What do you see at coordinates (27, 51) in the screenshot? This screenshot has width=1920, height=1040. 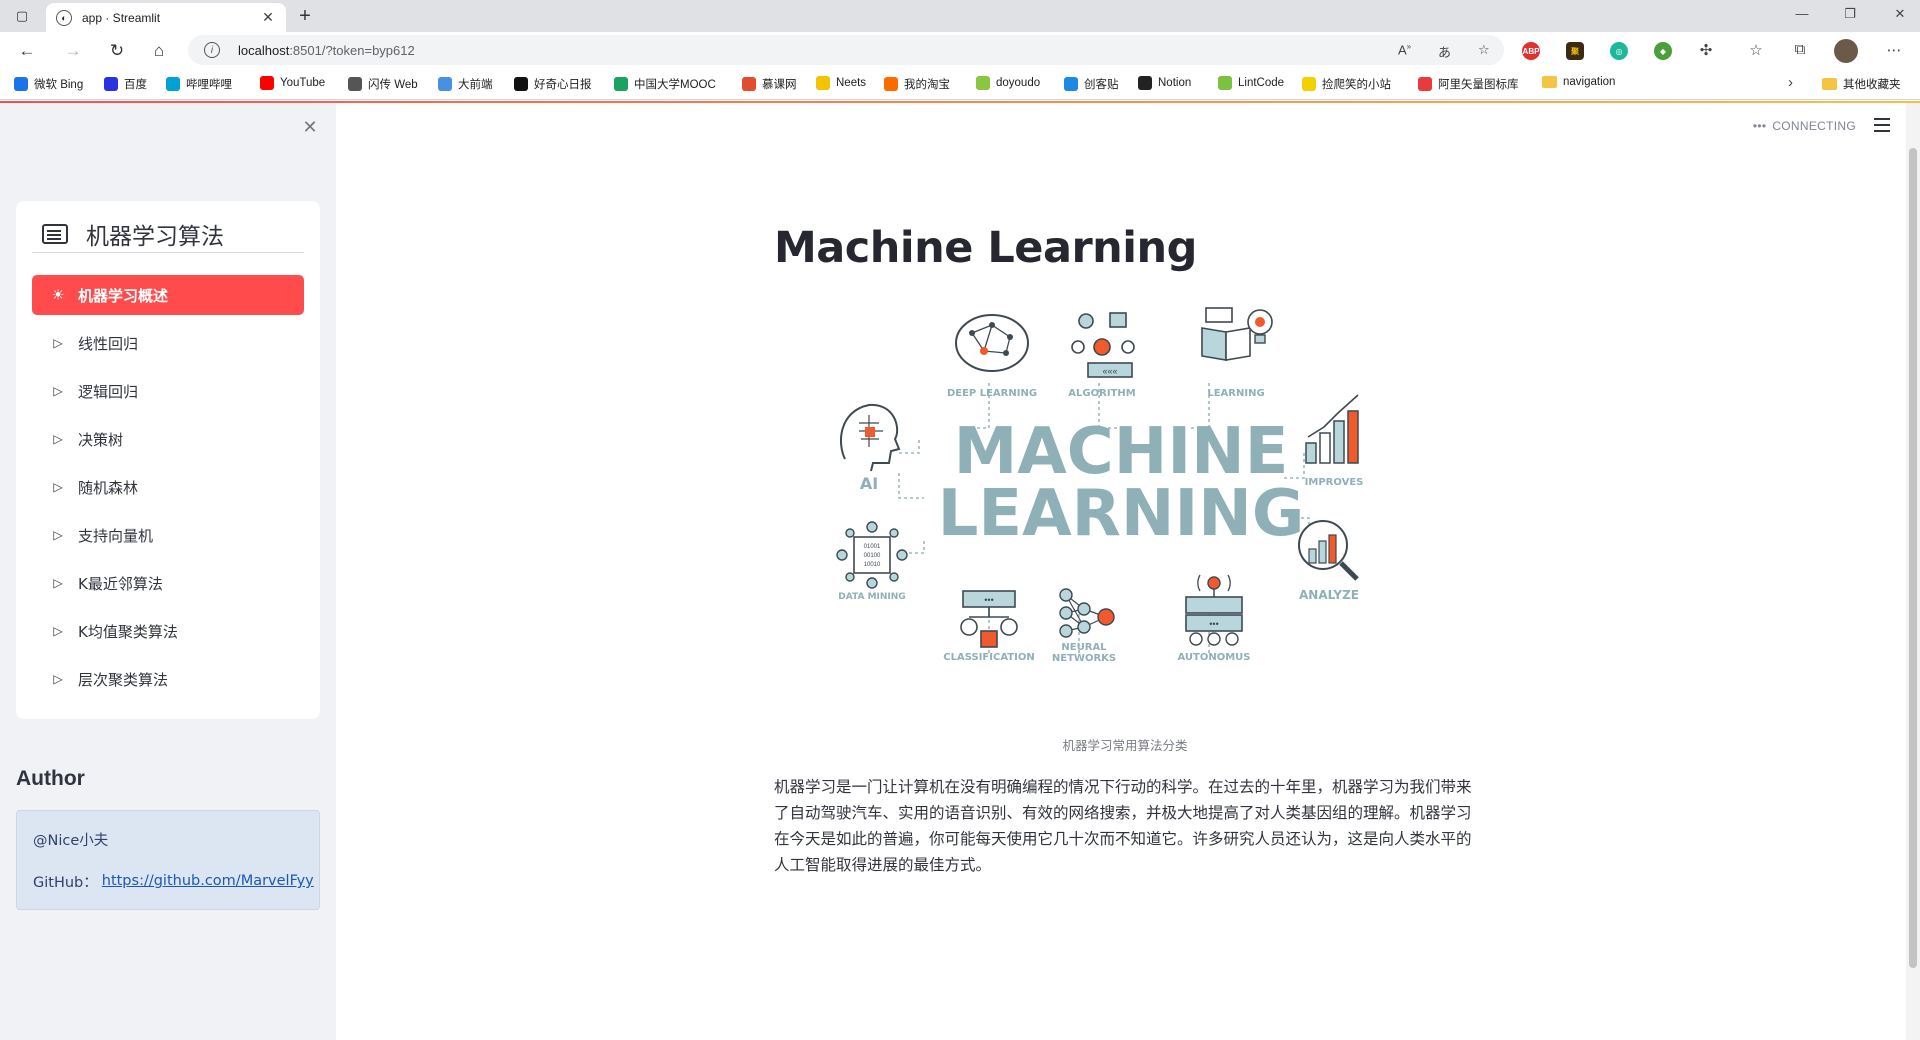 I see `back-icon: ←` at bounding box center [27, 51].